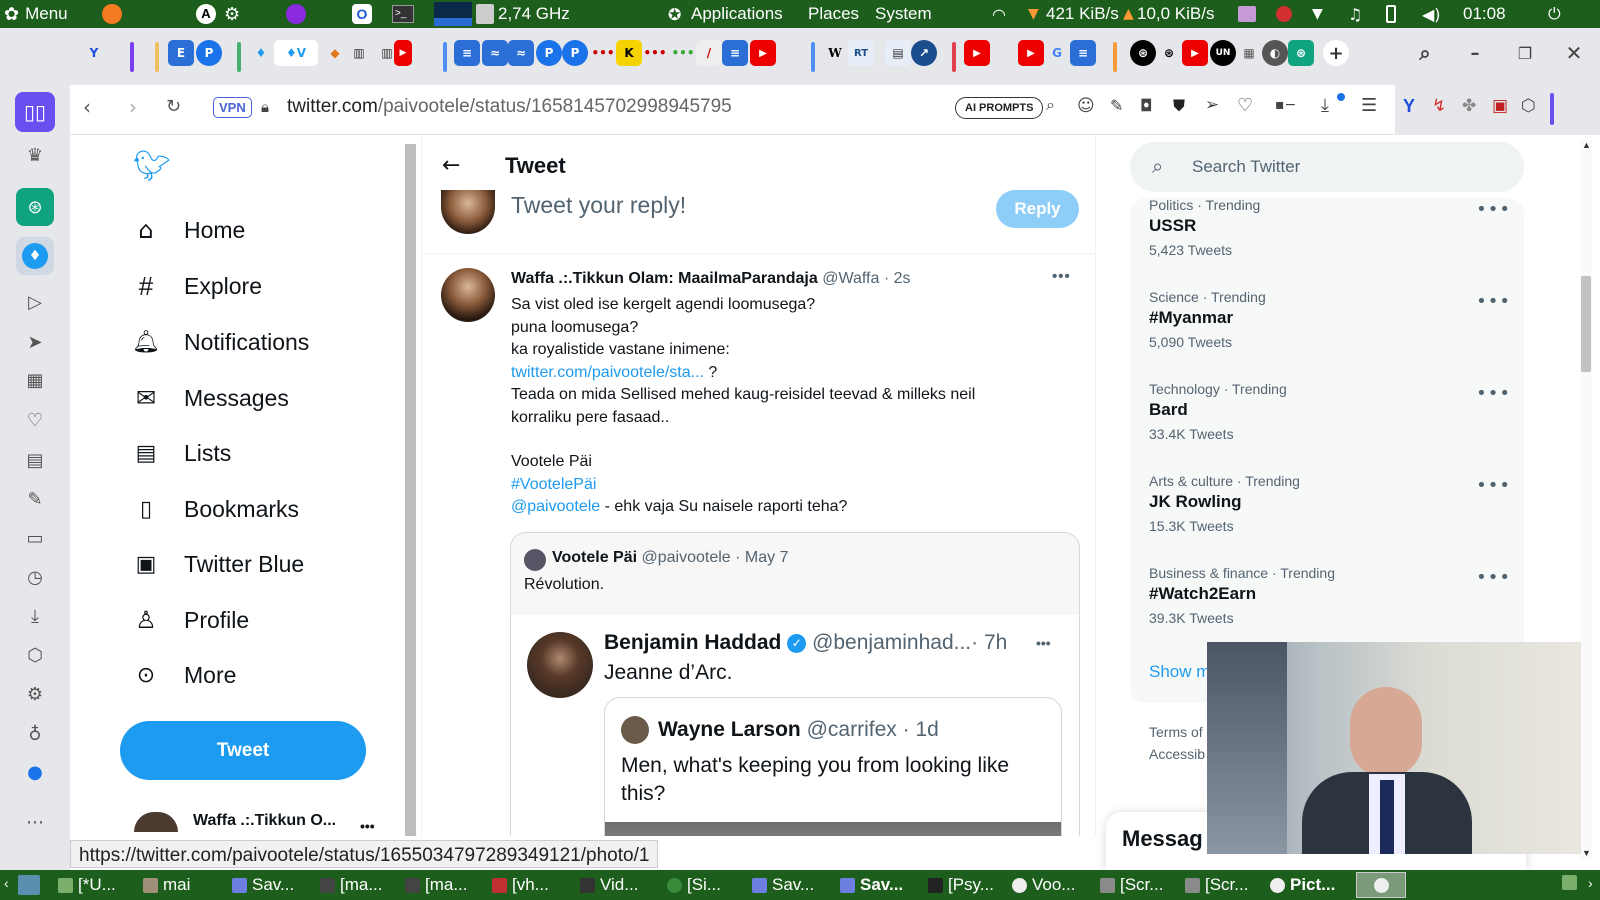 This screenshot has height=900, width=1600. What do you see at coordinates (1249, 53) in the screenshot?
I see `tab-favicon-21: ▦` at bounding box center [1249, 53].